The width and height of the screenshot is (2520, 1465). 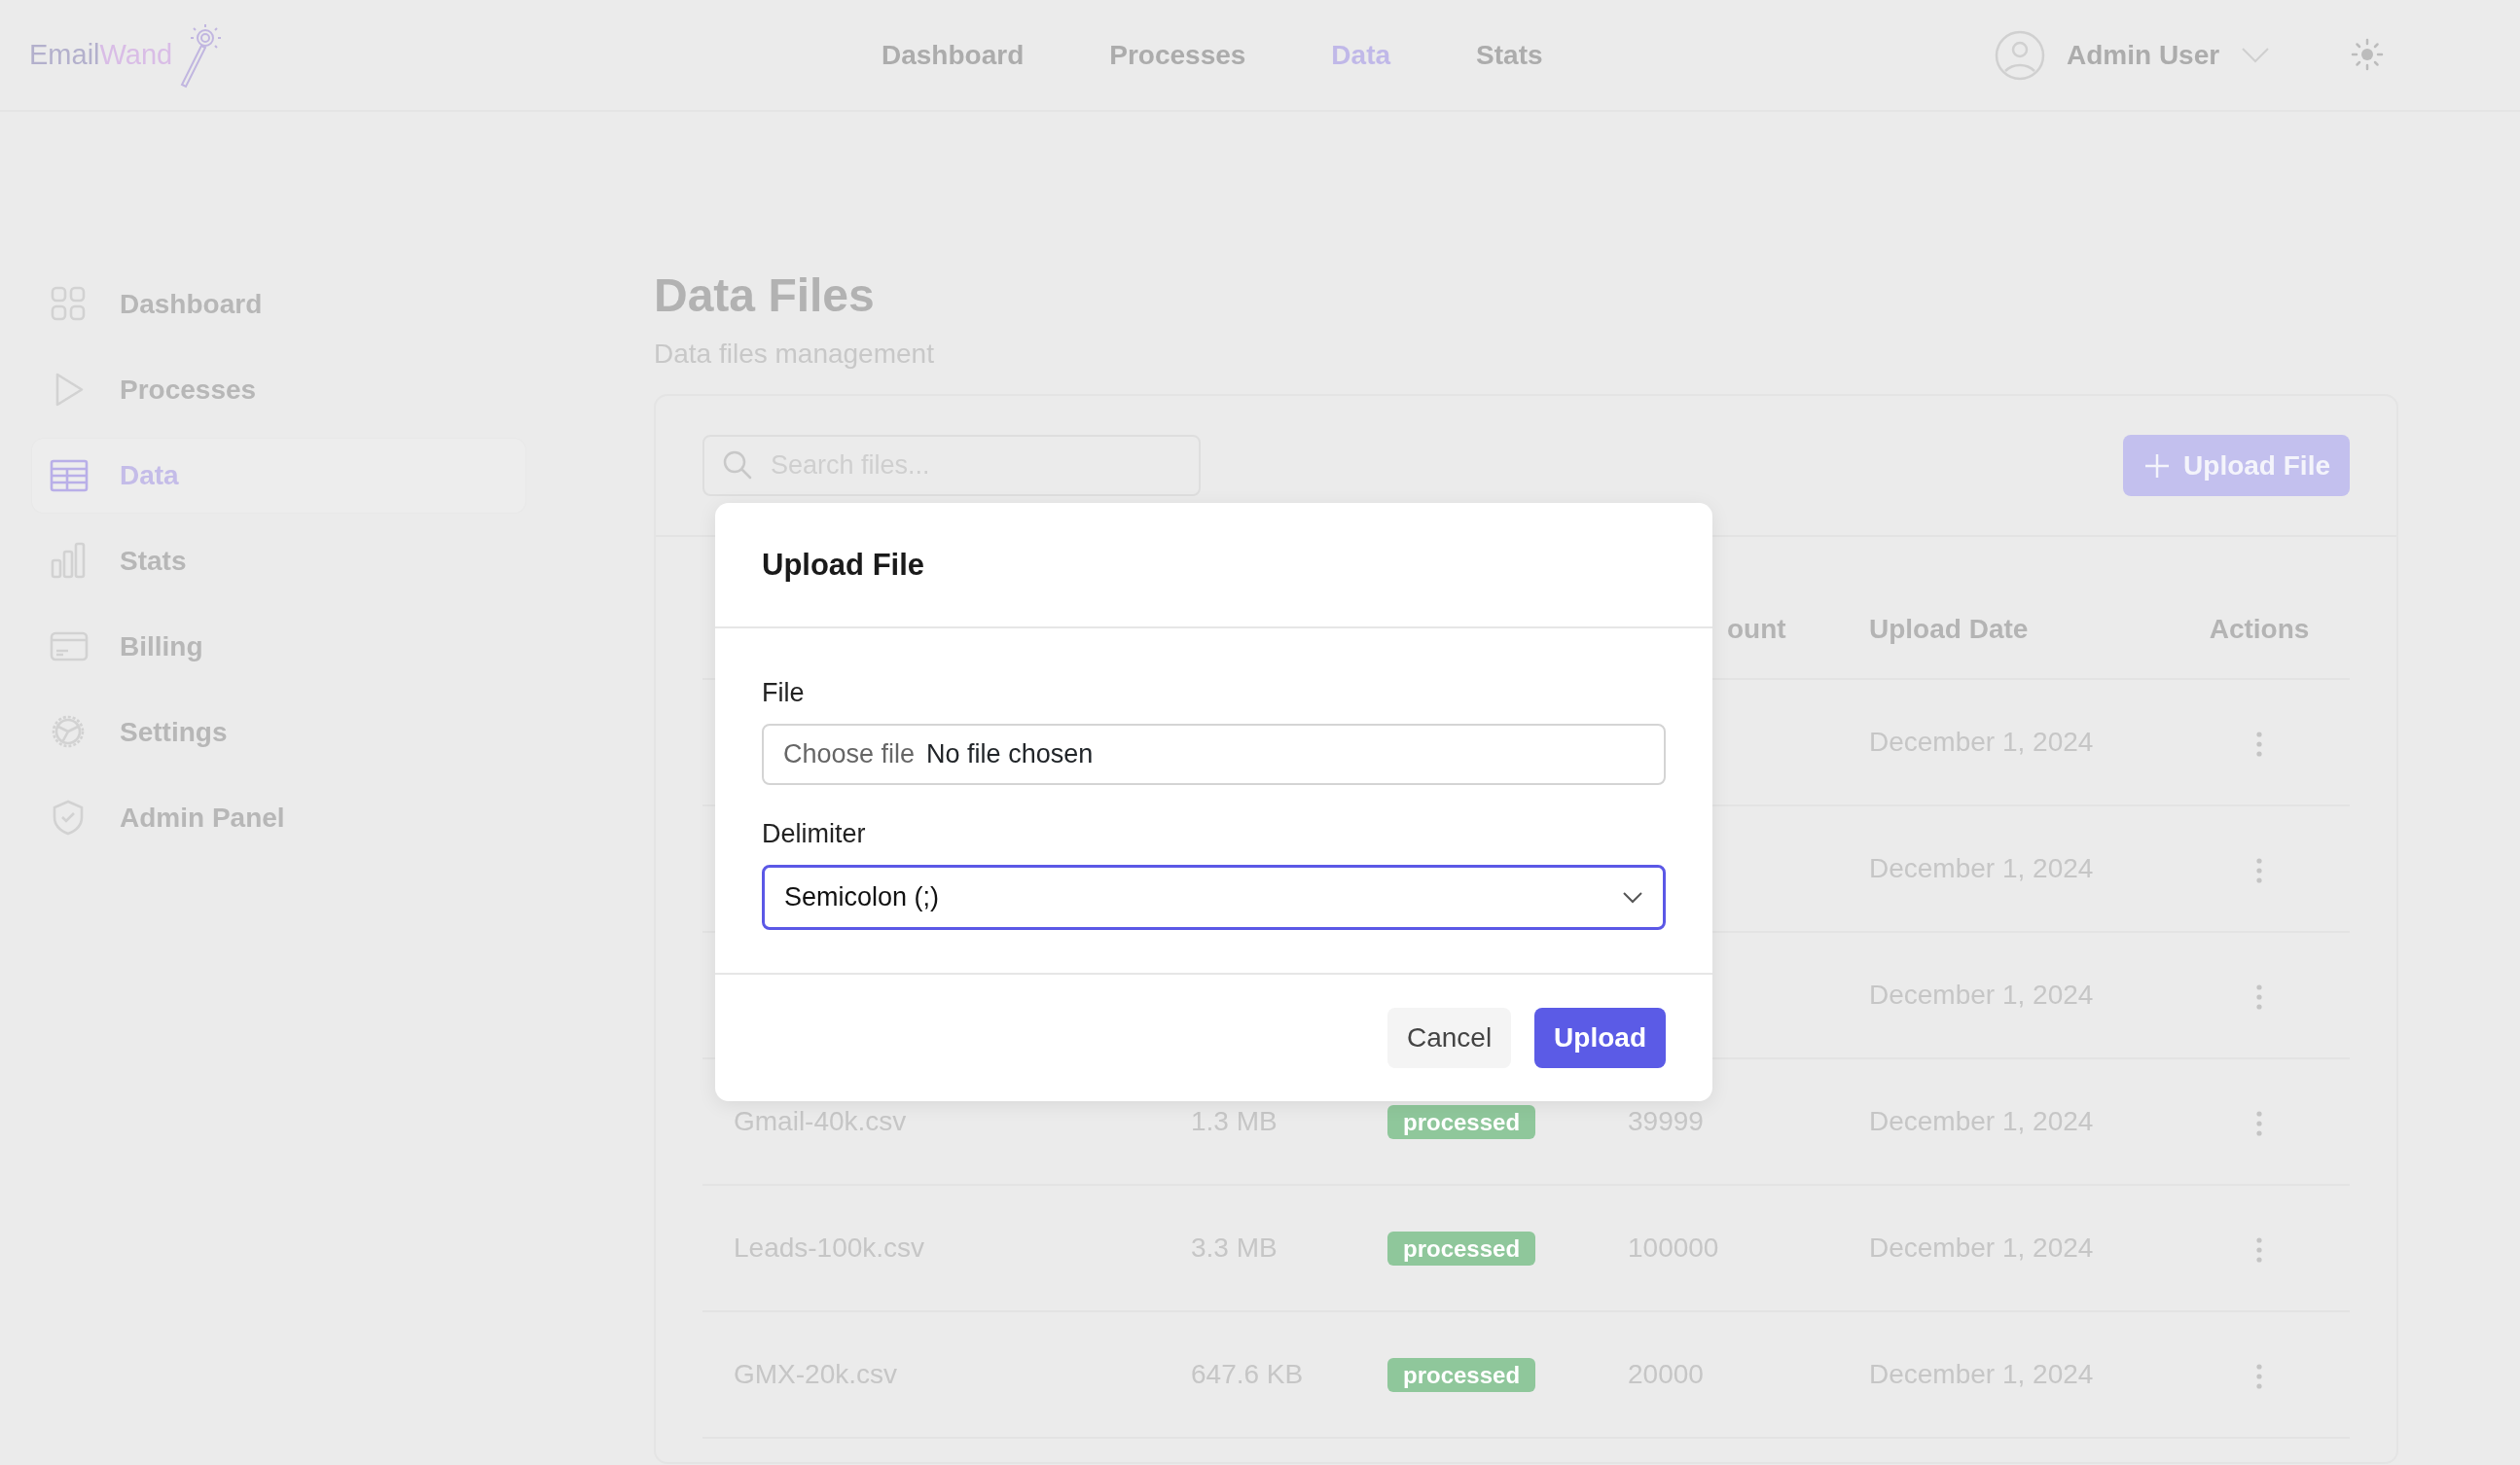 What do you see at coordinates (765, 295) in the screenshot?
I see `page-title: Data Files` at bounding box center [765, 295].